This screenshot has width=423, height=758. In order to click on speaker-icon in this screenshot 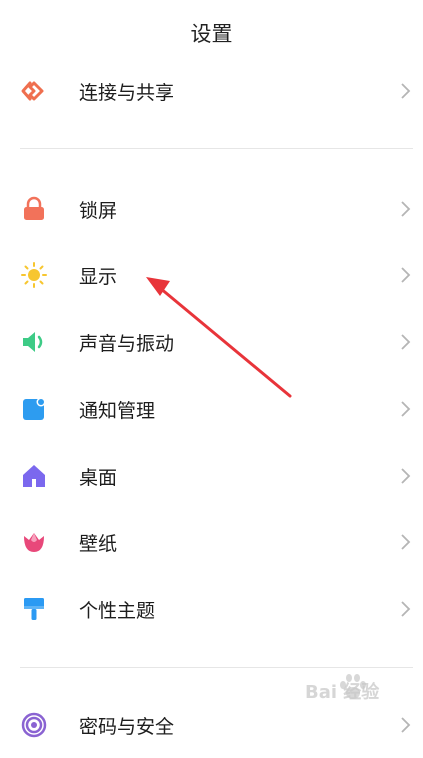, I will do `click(34, 342)`.